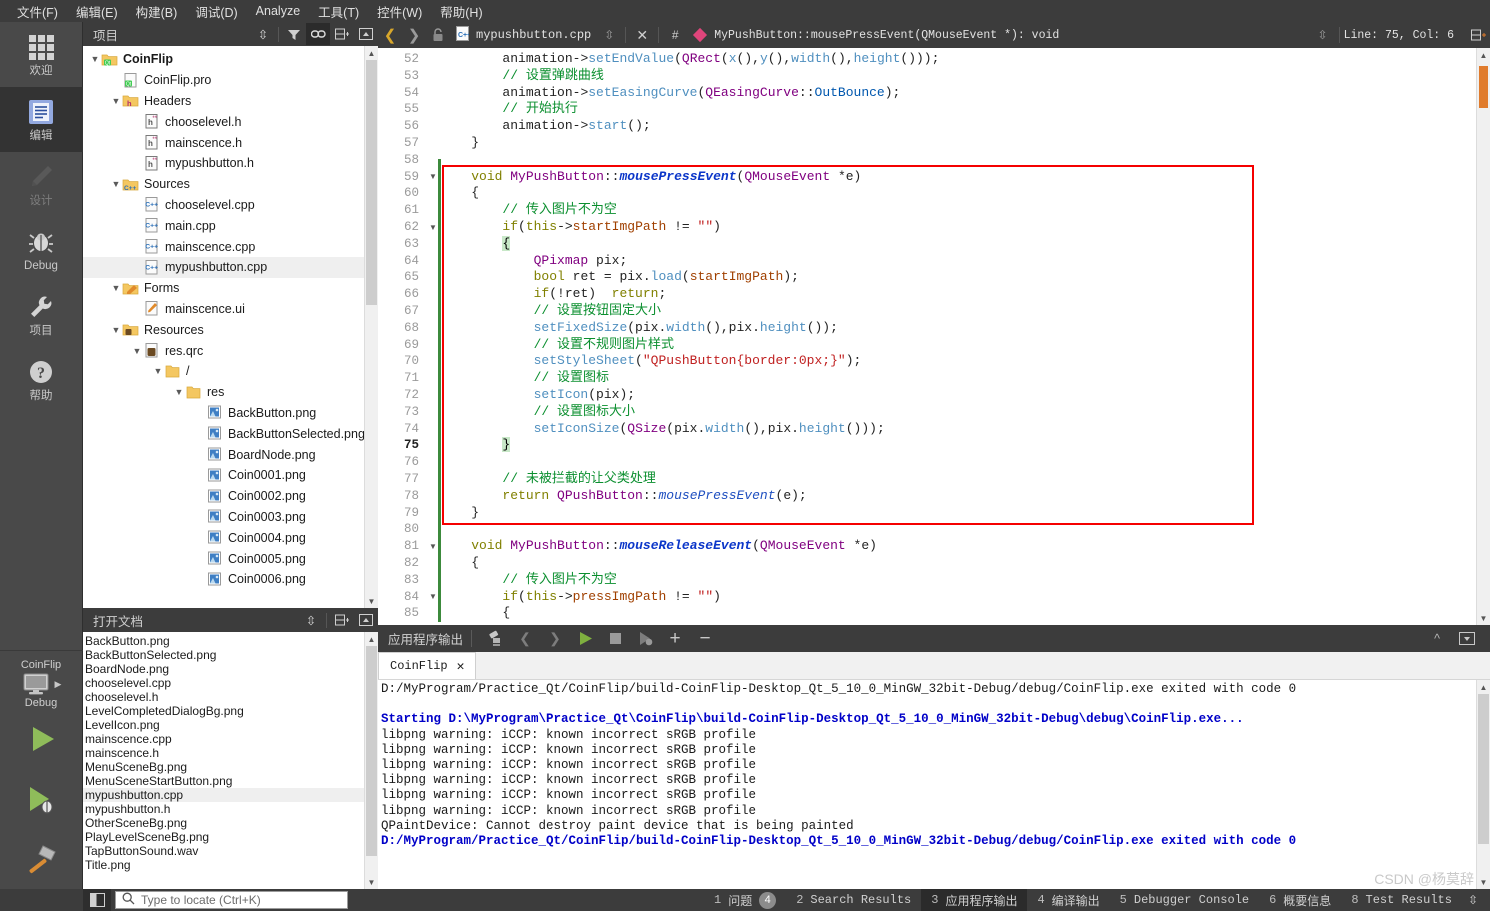 The height and width of the screenshot is (911, 1490). I want to click on menu-item-5: 工具(T), so click(338, 11).